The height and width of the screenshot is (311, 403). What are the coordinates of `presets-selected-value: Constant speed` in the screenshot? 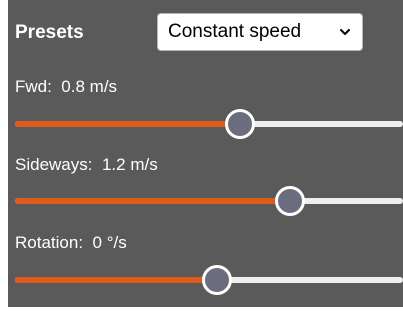 It's located at (235, 31).